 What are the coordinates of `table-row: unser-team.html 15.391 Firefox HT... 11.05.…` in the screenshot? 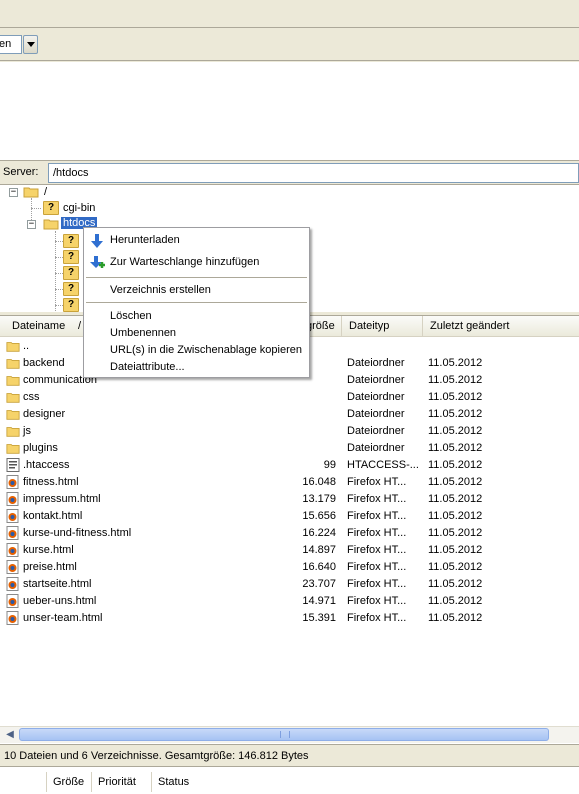 It's located at (289, 618).